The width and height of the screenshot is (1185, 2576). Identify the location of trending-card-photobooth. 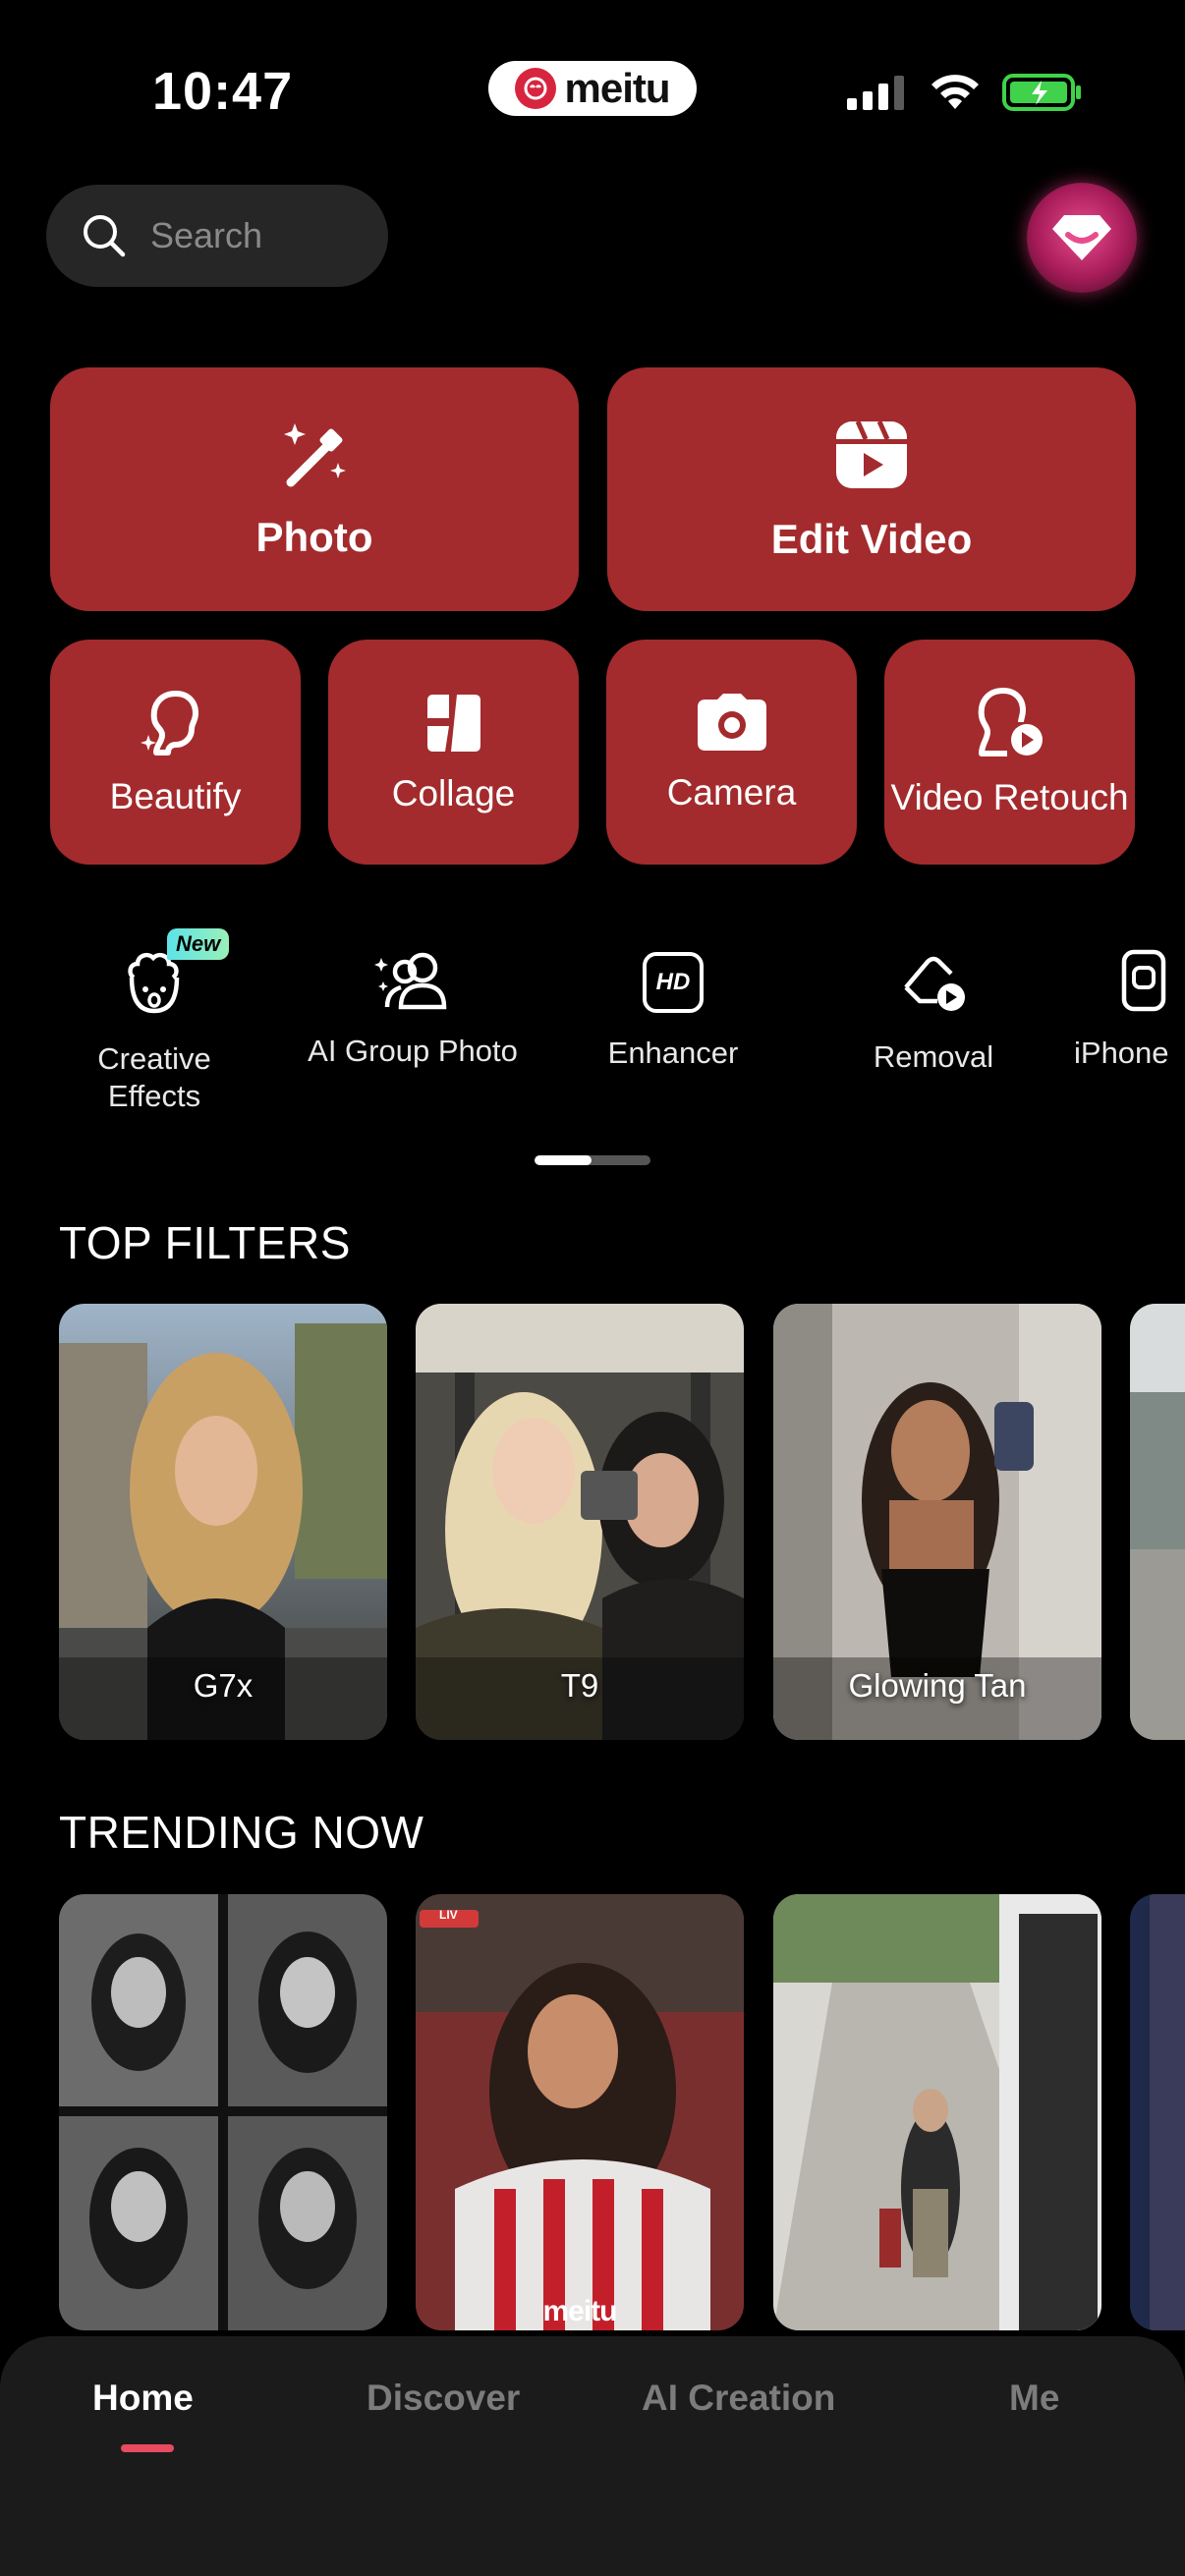
(223, 2112).